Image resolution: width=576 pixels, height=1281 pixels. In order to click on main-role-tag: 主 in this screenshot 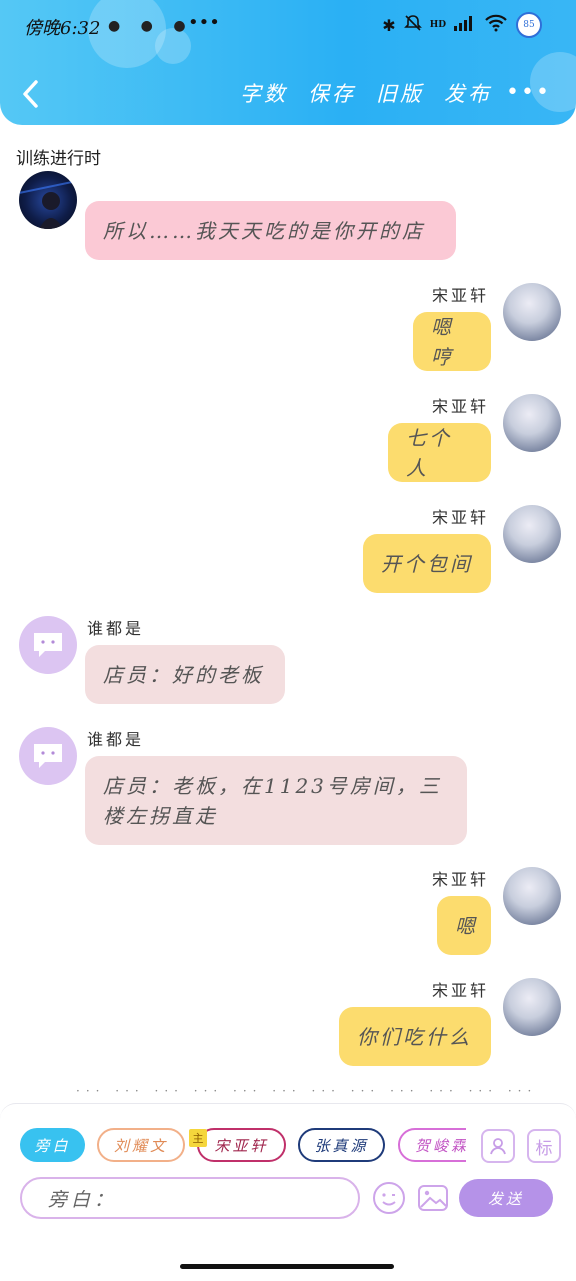, I will do `click(198, 1138)`.